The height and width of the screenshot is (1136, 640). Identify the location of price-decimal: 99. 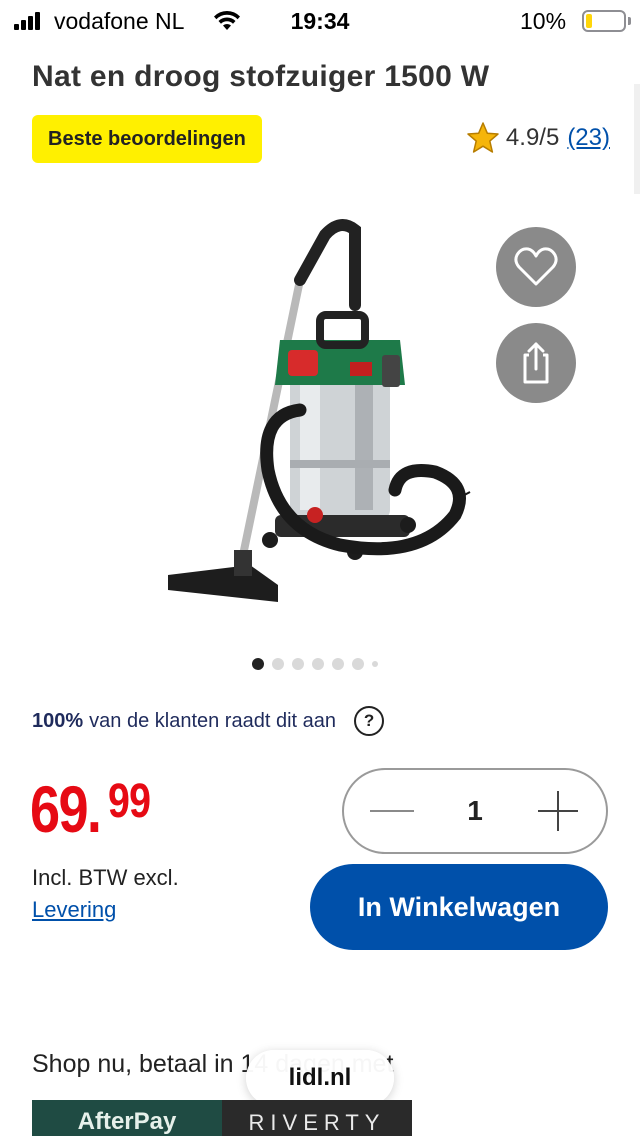
(129, 801).